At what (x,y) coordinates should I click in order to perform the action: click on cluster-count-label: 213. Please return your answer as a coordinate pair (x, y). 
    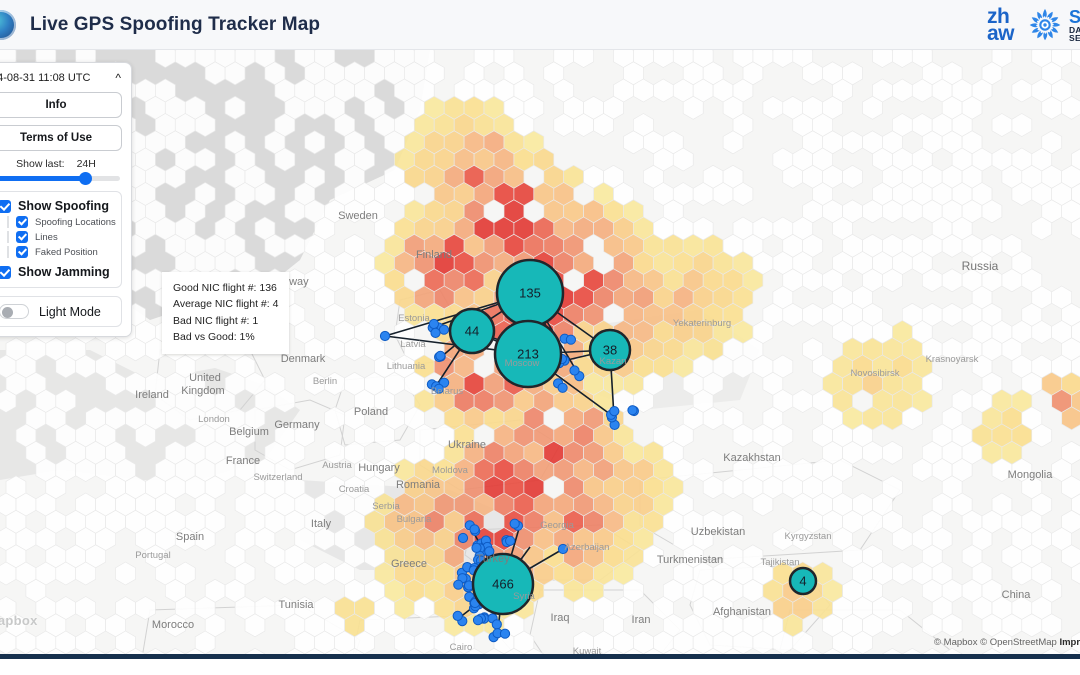
    Looking at the image, I should click on (528, 354).